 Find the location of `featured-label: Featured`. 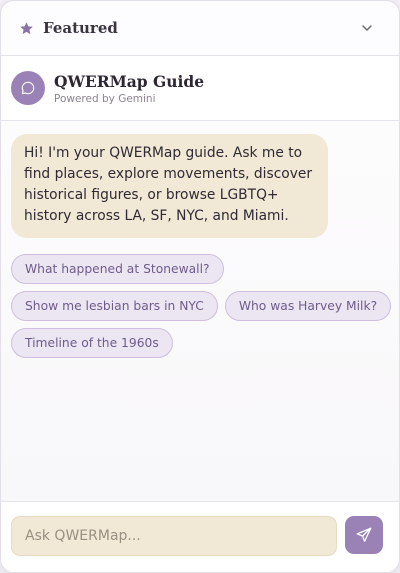

featured-label: Featured is located at coordinates (80, 28).